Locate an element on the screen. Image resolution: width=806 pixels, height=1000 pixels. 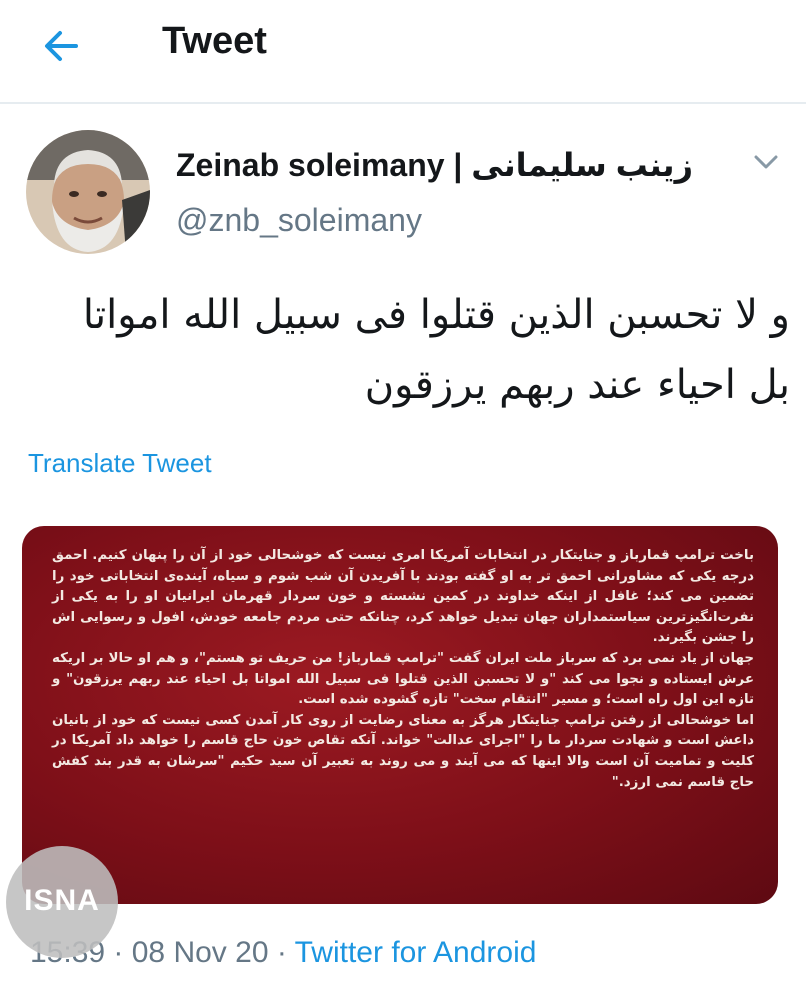
tweet-meta: 15:39 · 08 Nov 20 · Twitter for Android is located at coordinates (283, 953).